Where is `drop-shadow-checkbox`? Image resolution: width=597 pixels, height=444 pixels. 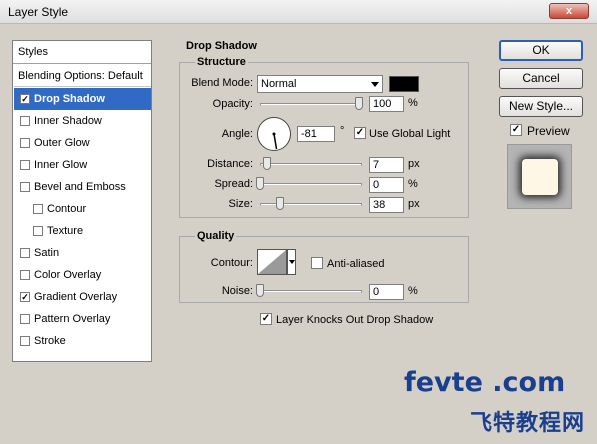 drop-shadow-checkbox is located at coordinates (25, 99).